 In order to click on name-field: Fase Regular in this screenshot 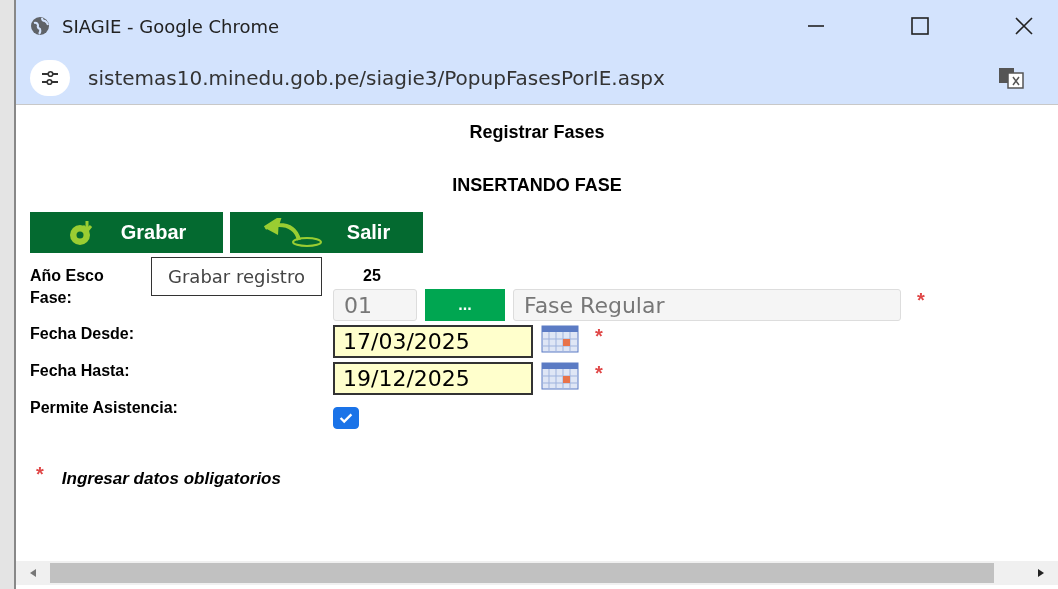, I will do `click(707, 305)`.